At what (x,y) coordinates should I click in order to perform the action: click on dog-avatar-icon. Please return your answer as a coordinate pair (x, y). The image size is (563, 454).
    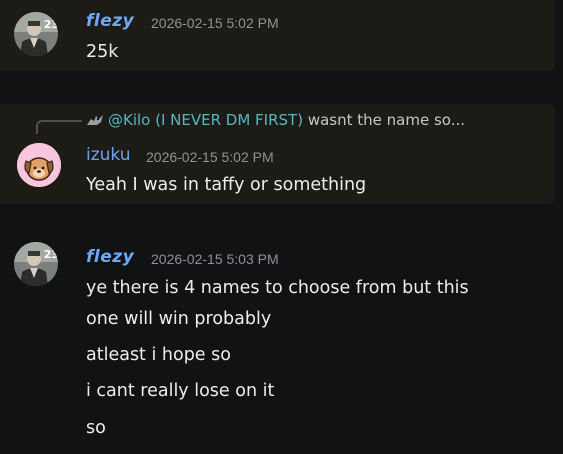
    Looking at the image, I should click on (39, 165).